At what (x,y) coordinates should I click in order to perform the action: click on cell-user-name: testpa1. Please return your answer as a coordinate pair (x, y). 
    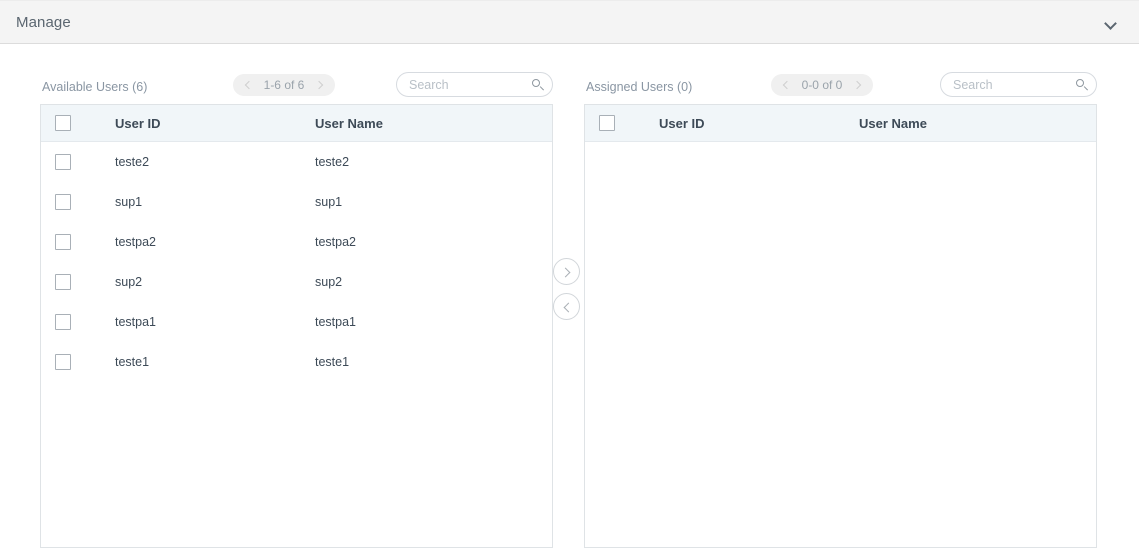
    Looking at the image, I should click on (336, 322).